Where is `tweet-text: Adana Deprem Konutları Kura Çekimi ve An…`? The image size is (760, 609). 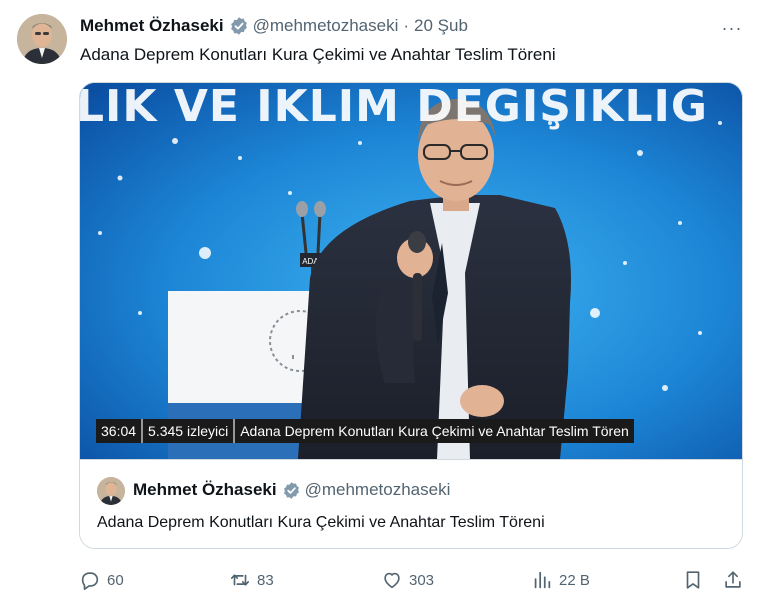
tweet-text: Adana Deprem Konutları Kura Çekimi ve An… is located at coordinates (318, 54).